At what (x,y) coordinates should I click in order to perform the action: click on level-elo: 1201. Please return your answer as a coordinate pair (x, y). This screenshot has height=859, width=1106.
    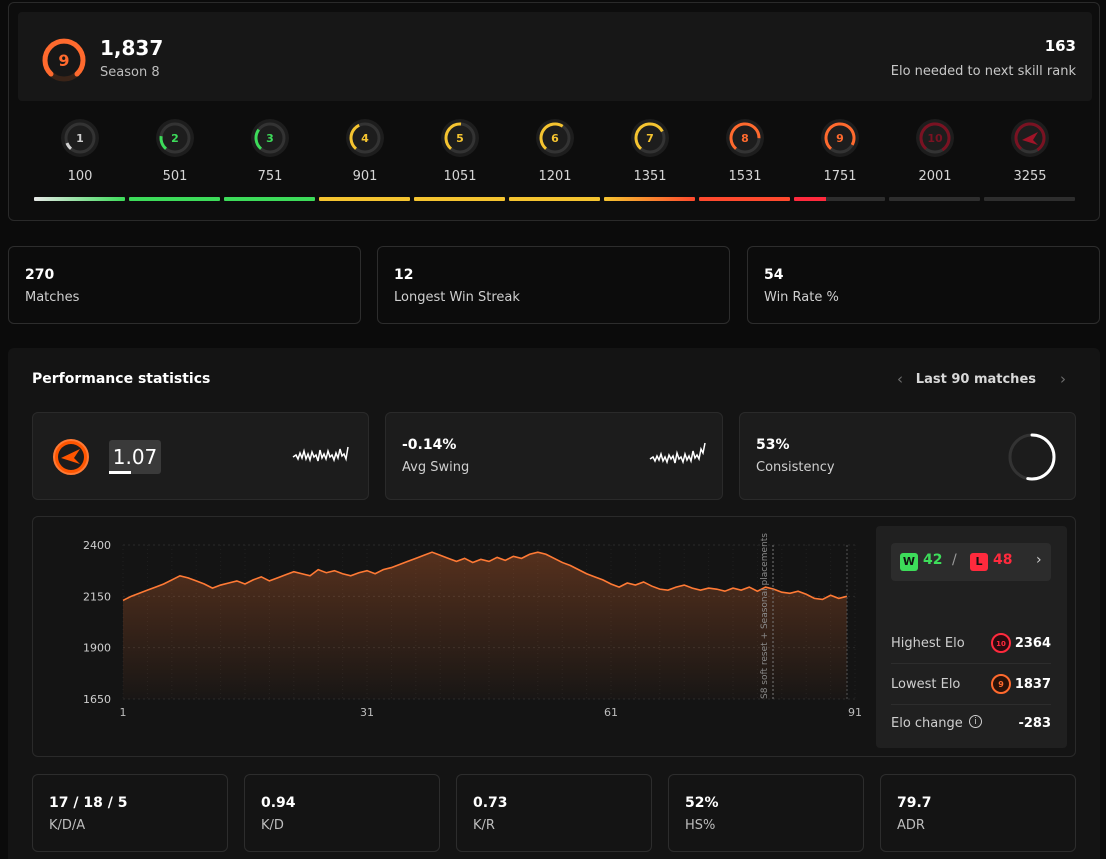
    Looking at the image, I should click on (555, 176).